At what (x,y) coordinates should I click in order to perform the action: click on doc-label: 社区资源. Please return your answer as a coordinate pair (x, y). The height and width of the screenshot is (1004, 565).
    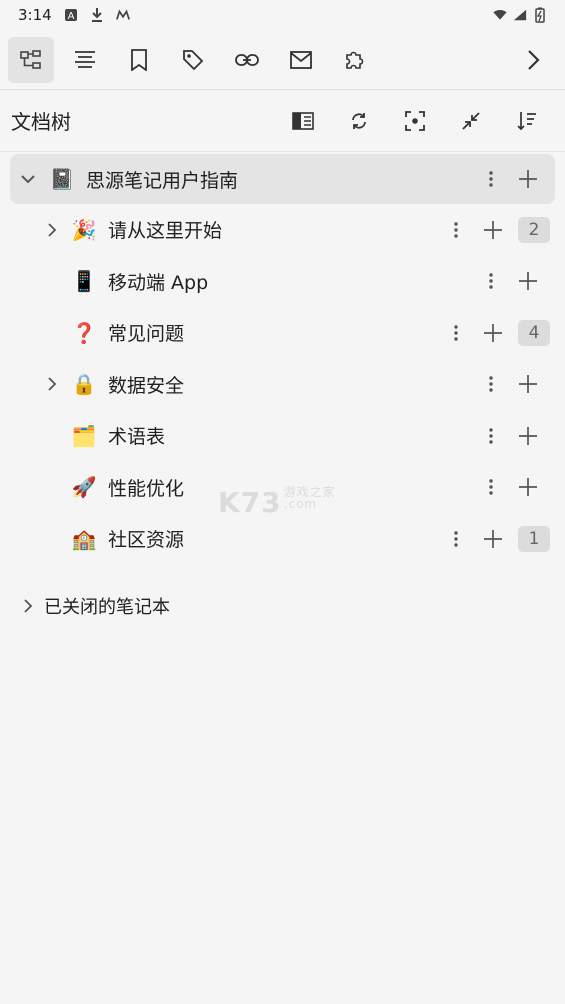
    Looking at the image, I should click on (146, 540).